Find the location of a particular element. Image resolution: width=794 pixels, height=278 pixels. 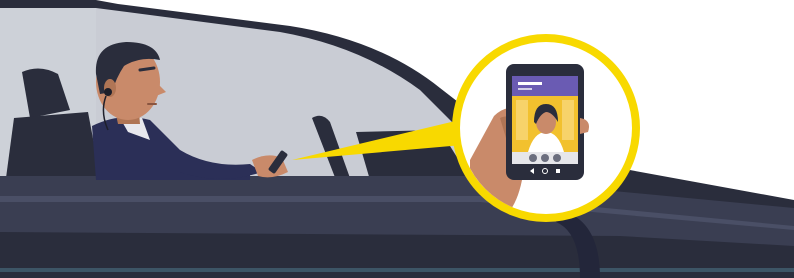

seat-back is located at coordinates (53, 145).